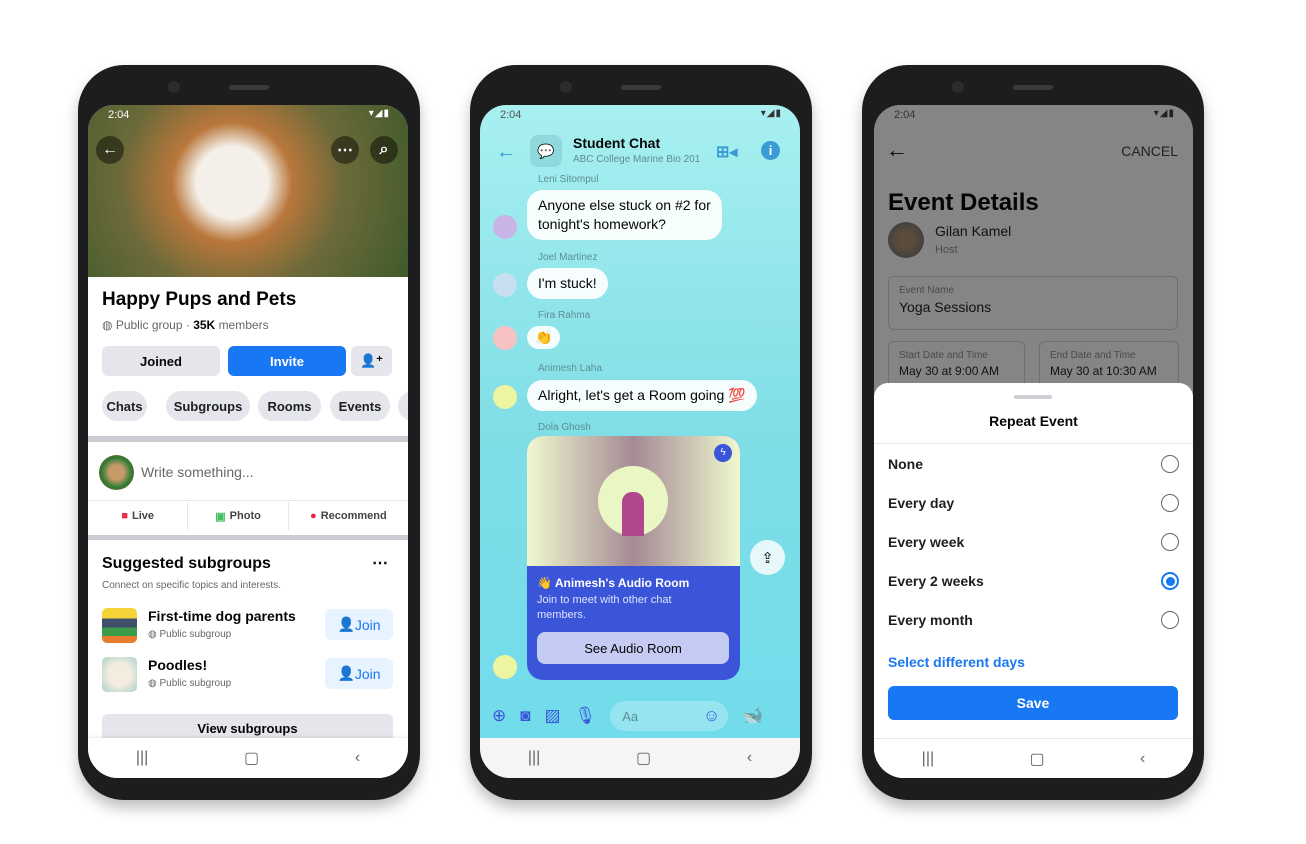  What do you see at coordinates (138, 516) in the screenshot?
I see `live-button: ■ Live` at bounding box center [138, 516].